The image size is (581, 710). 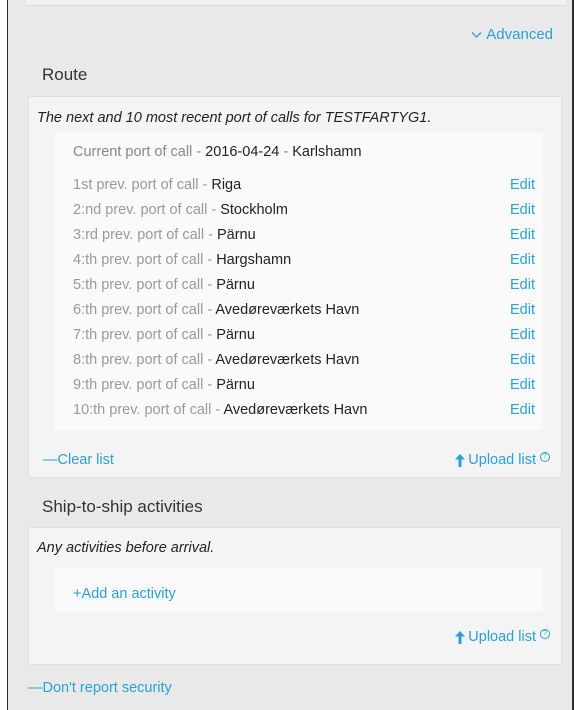 I want to click on edit-prev-port-7-link: Edit, so click(x=522, y=335).